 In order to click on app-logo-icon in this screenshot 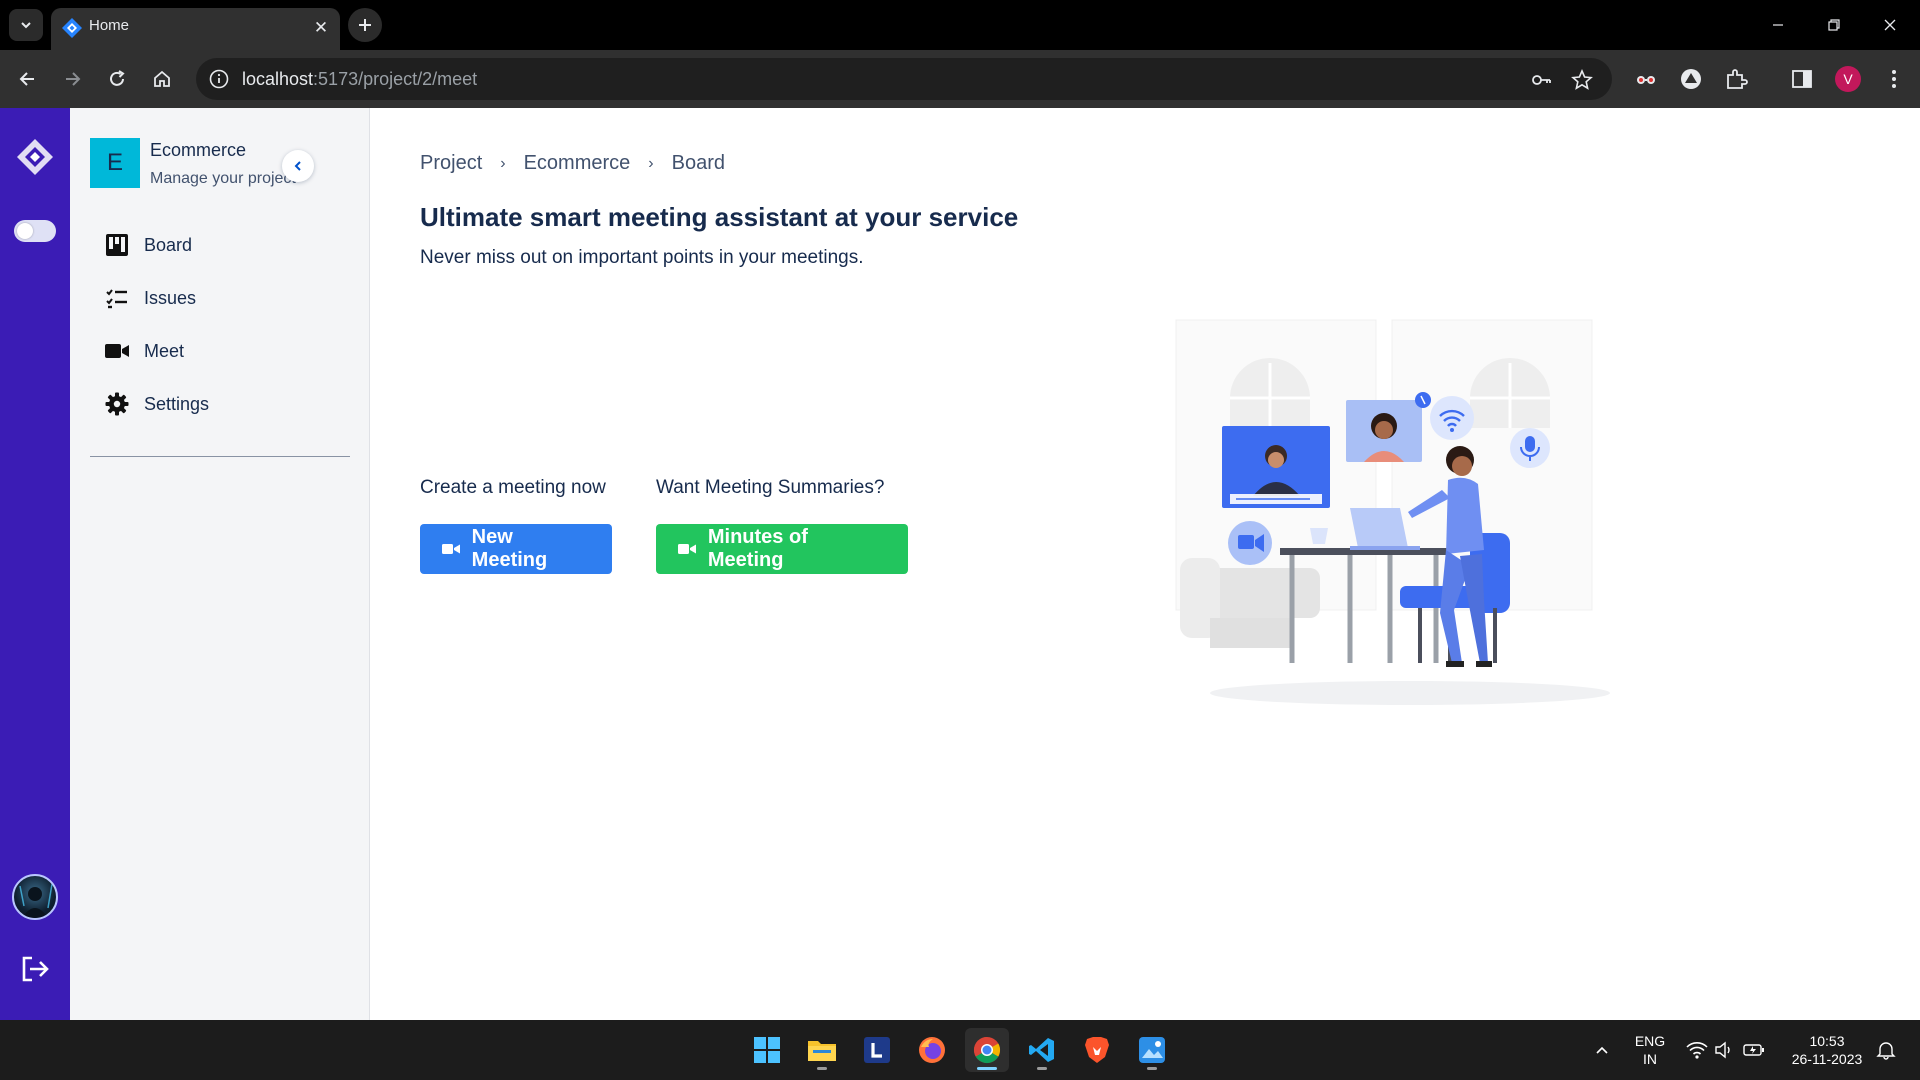, I will do `click(35, 157)`.